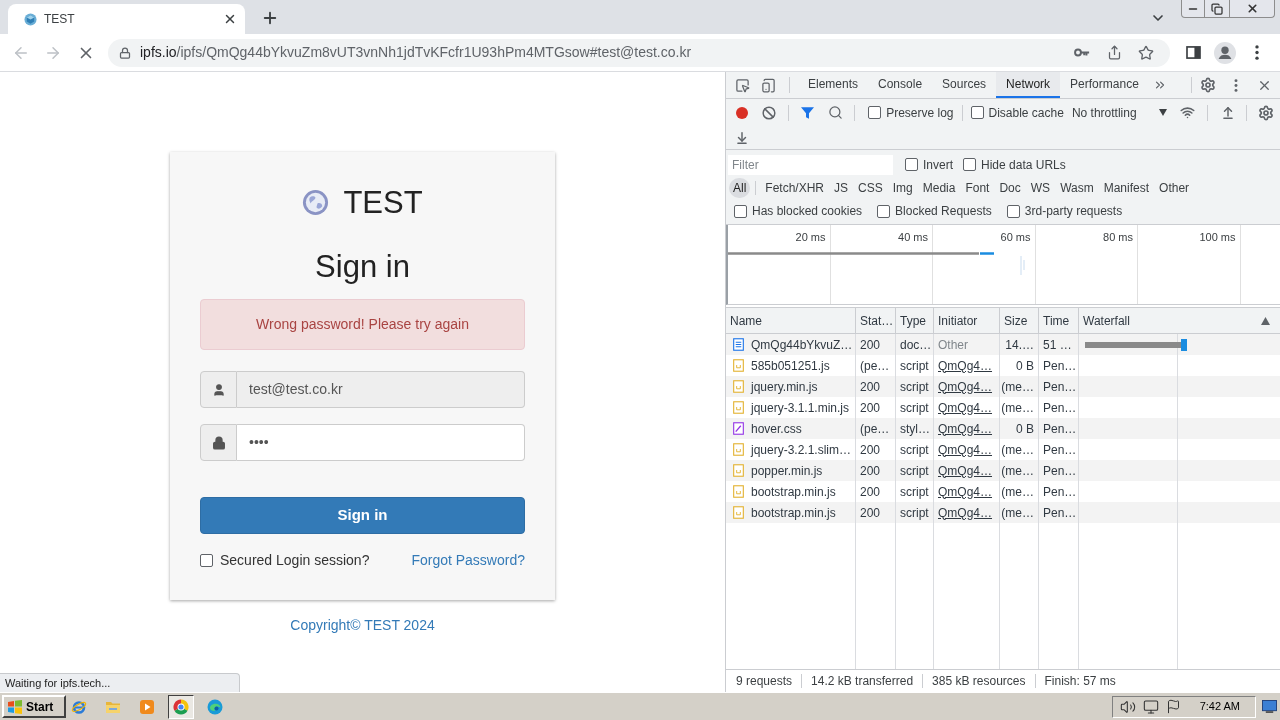 The width and height of the screenshot is (1280, 720). What do you see at coordinates (742, 85) in the screenshot?
I see `inspect-icon` at bounding box center [742, 85].